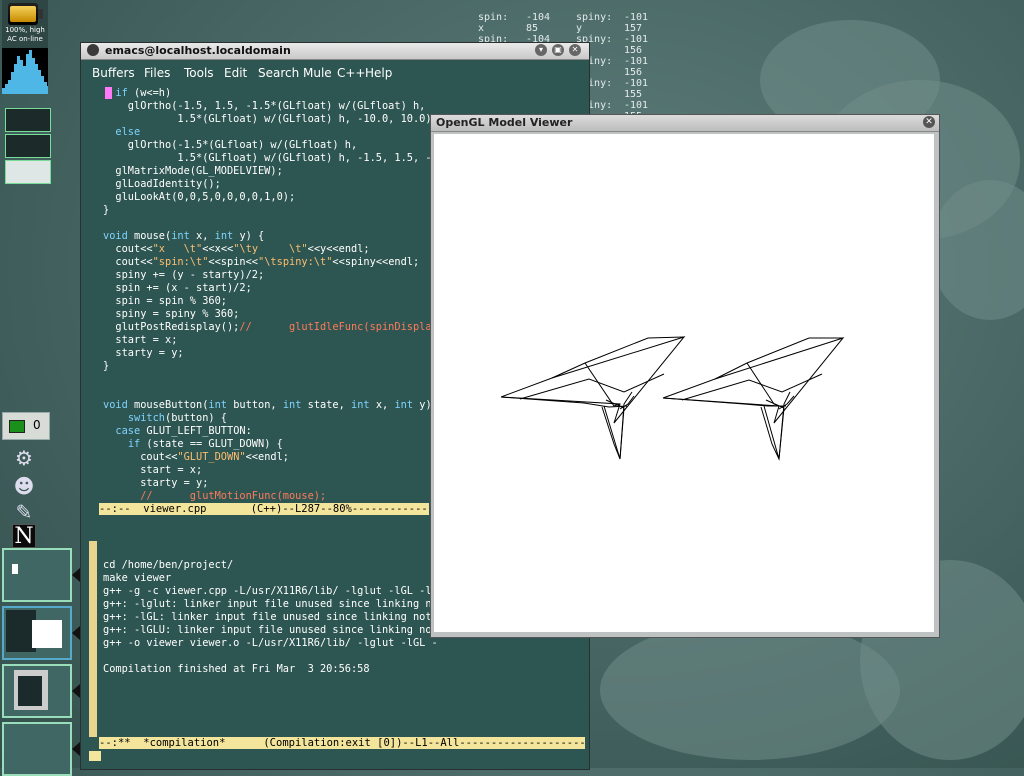  Describe the element at coordinates (235, 73) in the screenshot. I see `menu-edit: Edit` at that location.